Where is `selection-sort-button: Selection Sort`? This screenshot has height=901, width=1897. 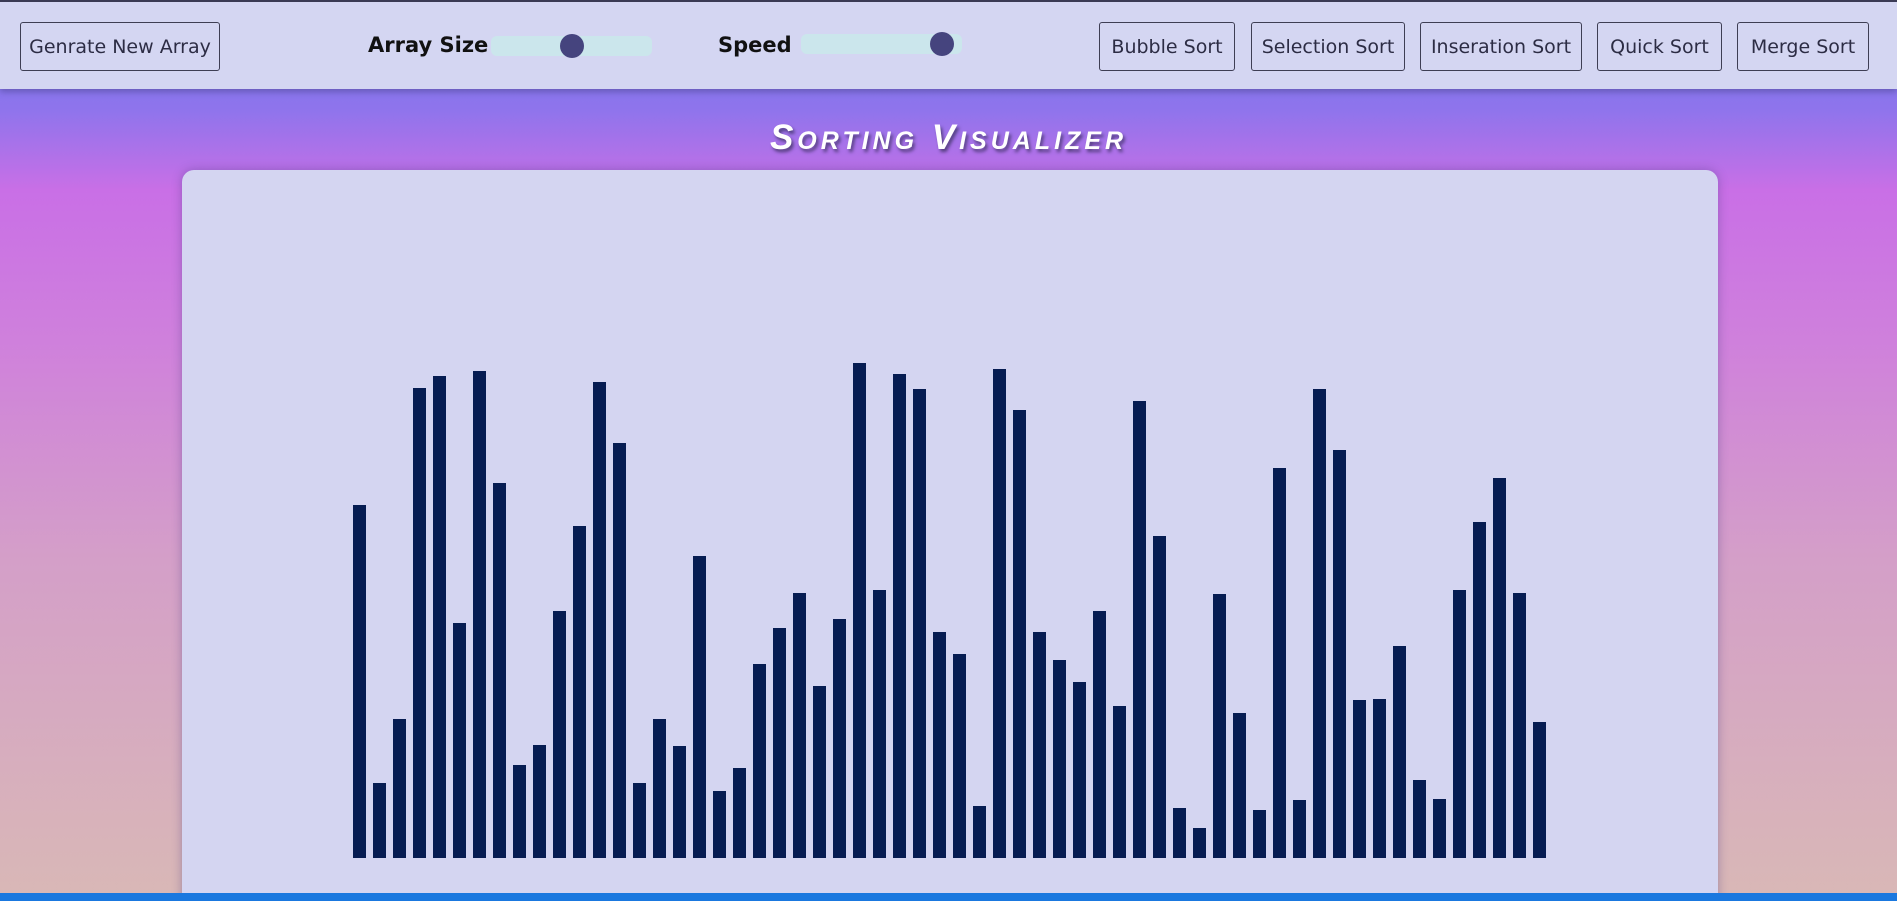
selection-sort-button: Selection Sort is located at coordinates (1328, 46).